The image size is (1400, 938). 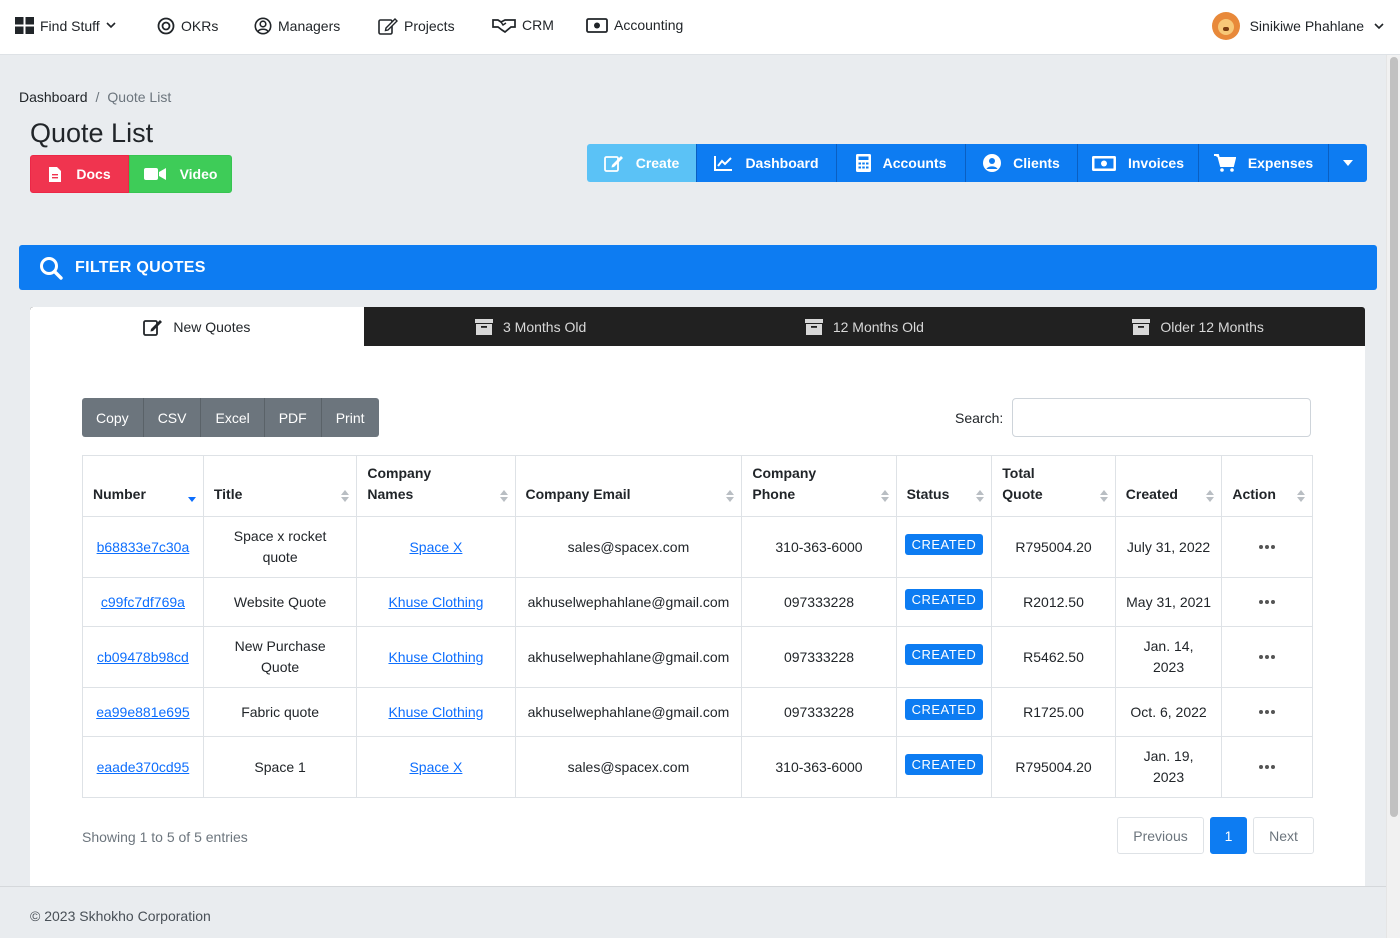 I want to click on clients-button: Clients, so click(x=1022, y=163).